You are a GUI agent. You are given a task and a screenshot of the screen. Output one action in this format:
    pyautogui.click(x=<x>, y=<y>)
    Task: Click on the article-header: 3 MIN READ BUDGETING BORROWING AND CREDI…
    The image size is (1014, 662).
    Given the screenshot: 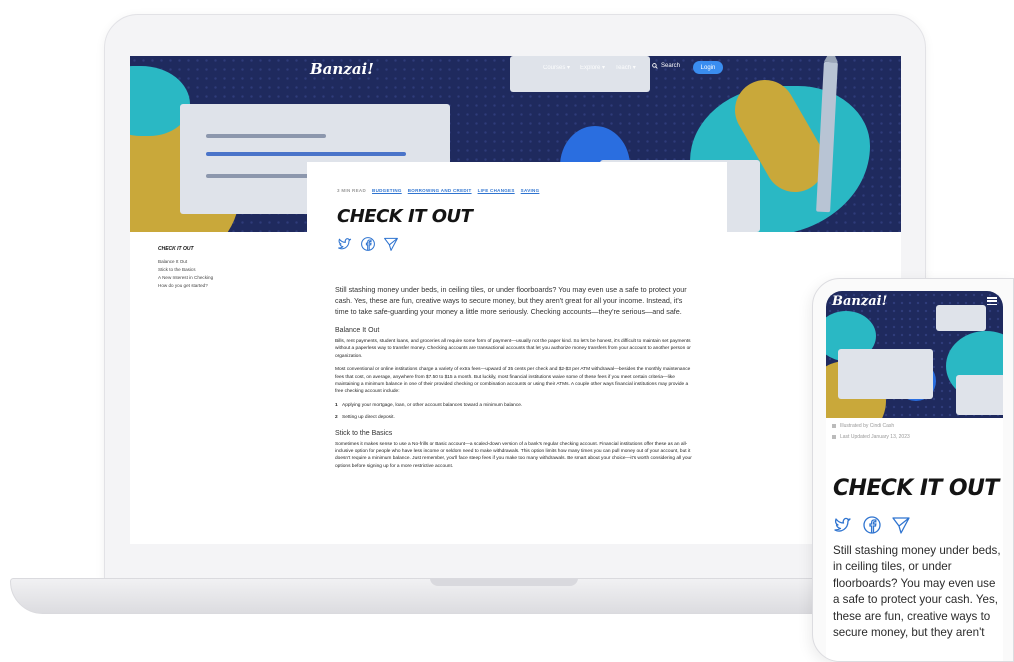 What is the action you would take?
    pyautogui.click(x=517, y=201)
    